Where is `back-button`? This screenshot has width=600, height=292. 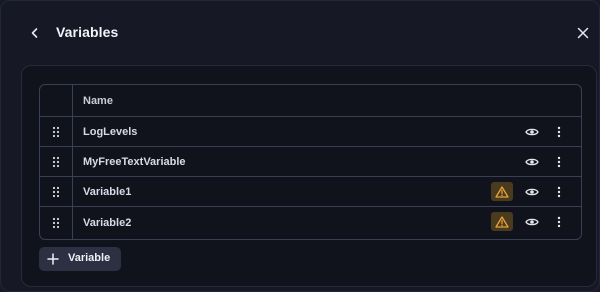
back-button is located at coordinates (35, 33).